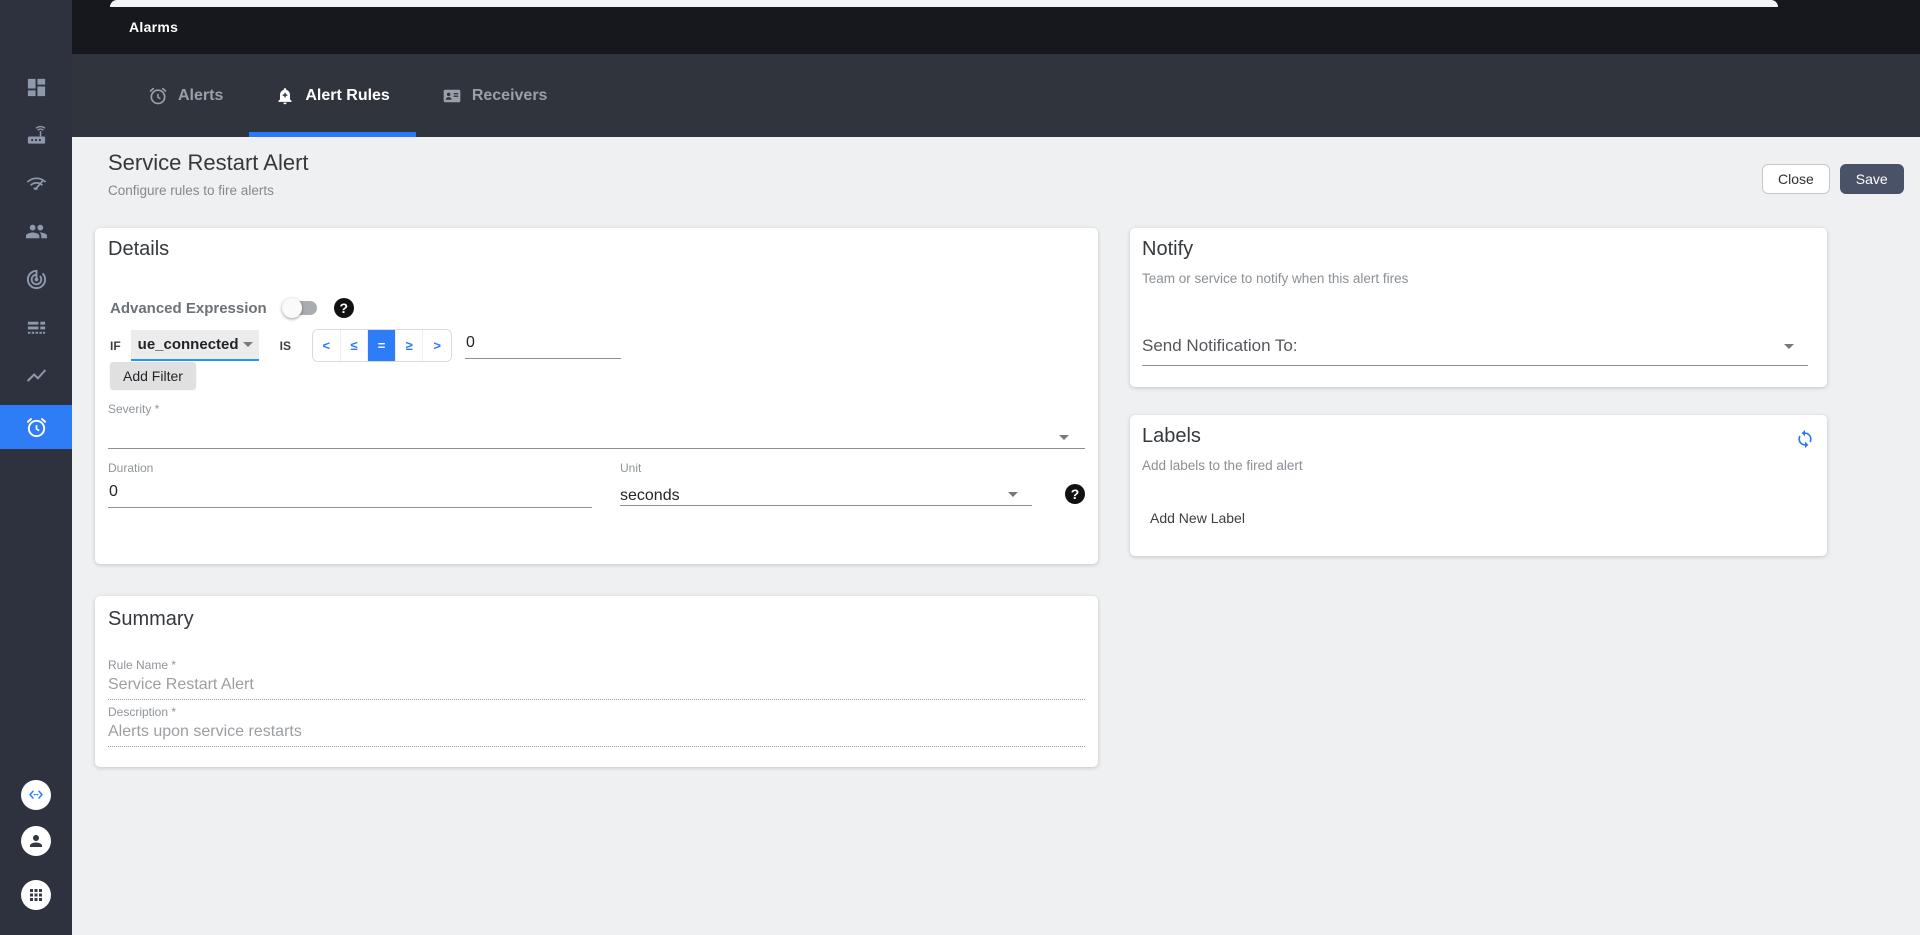 The height and width of the screenshot is (935, 1920). Describe the element at coordinates (631, 468) in the screenshot. I see `unit-label: Unit` at that location.